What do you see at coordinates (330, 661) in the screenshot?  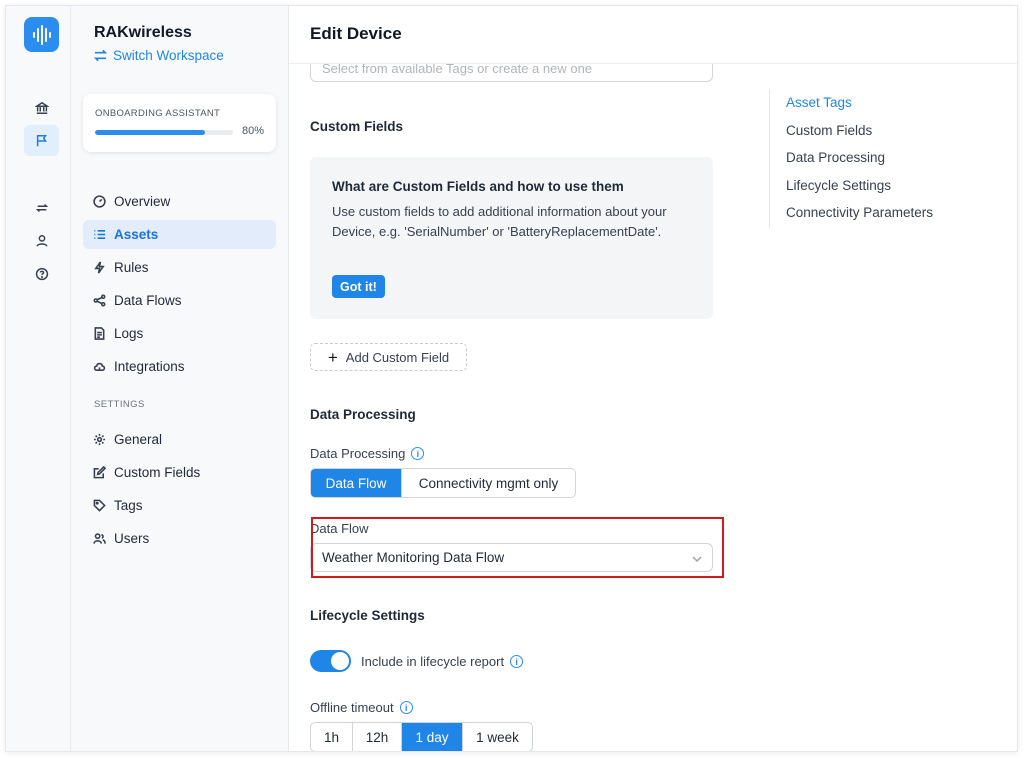 I see `lifecycle-report-toggle` at bounding box center [330, 661].